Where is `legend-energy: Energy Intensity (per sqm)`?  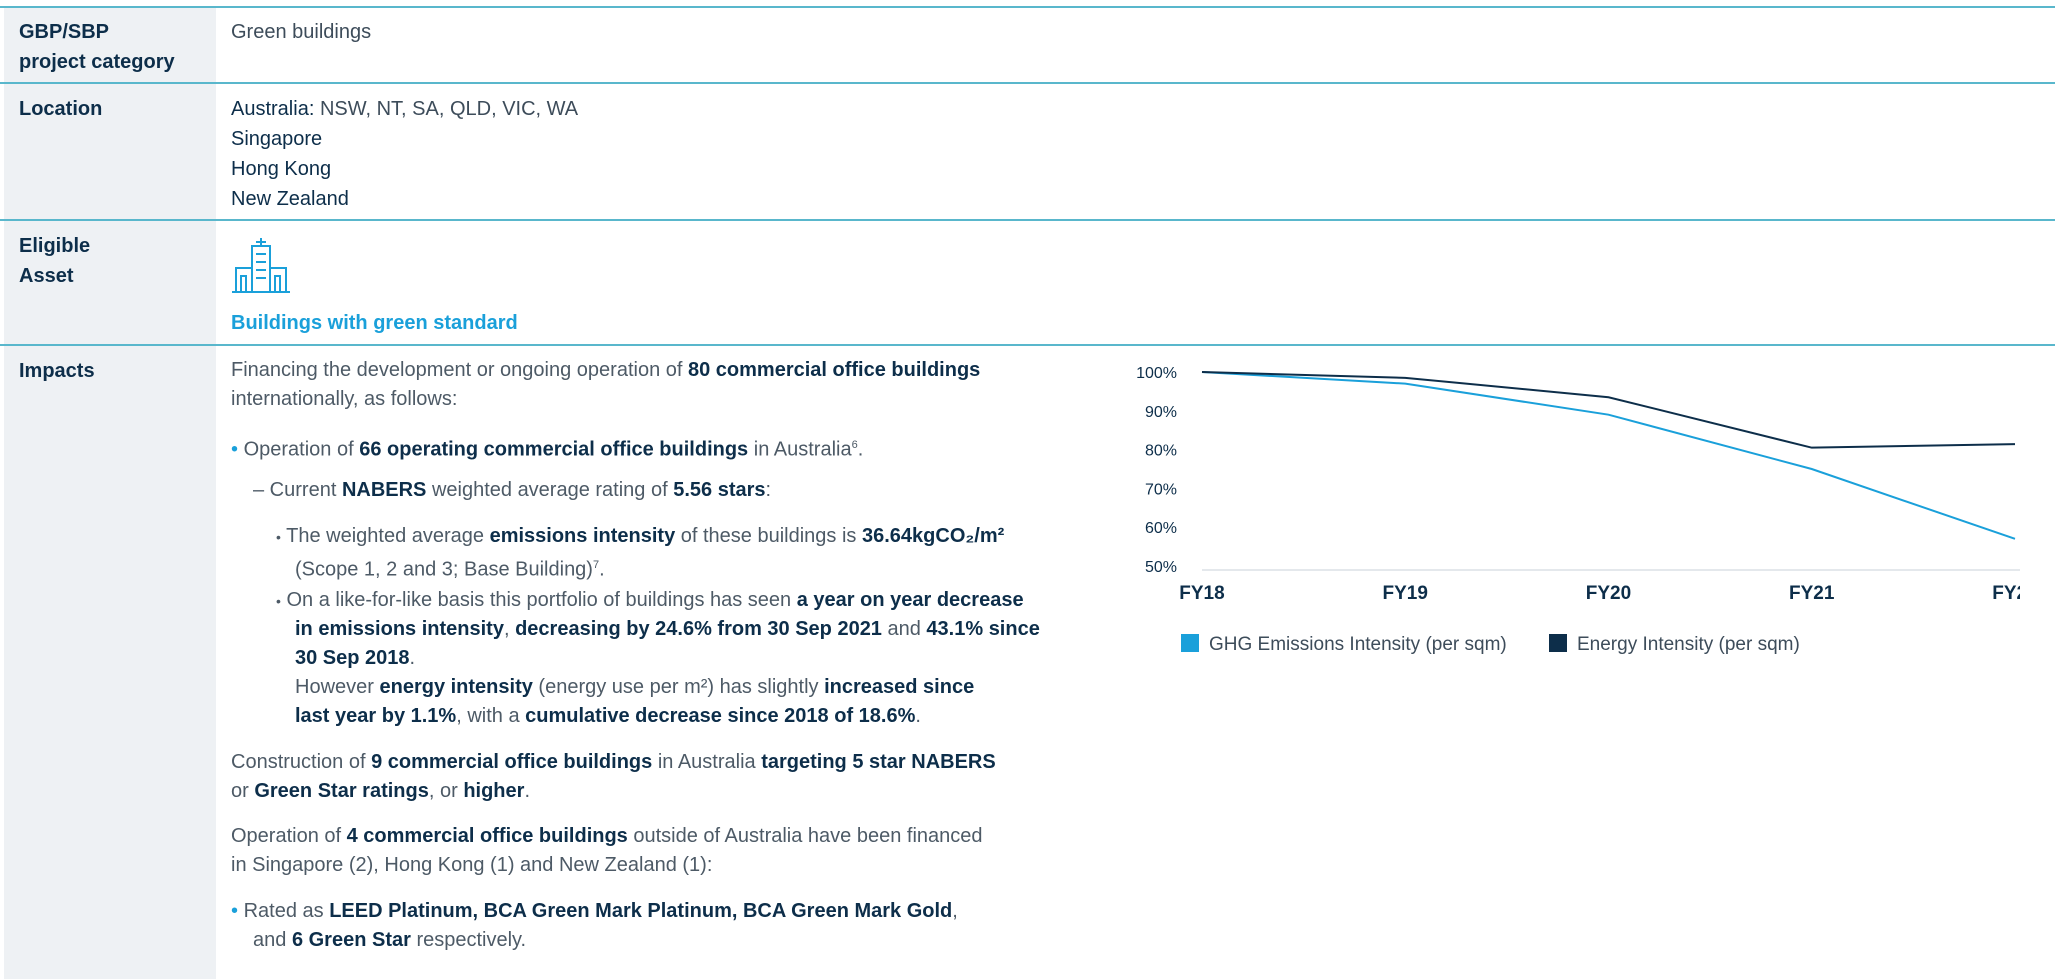 legend-energy: Energy Intensity (per sqm) is located at coordinates (1674, 645).